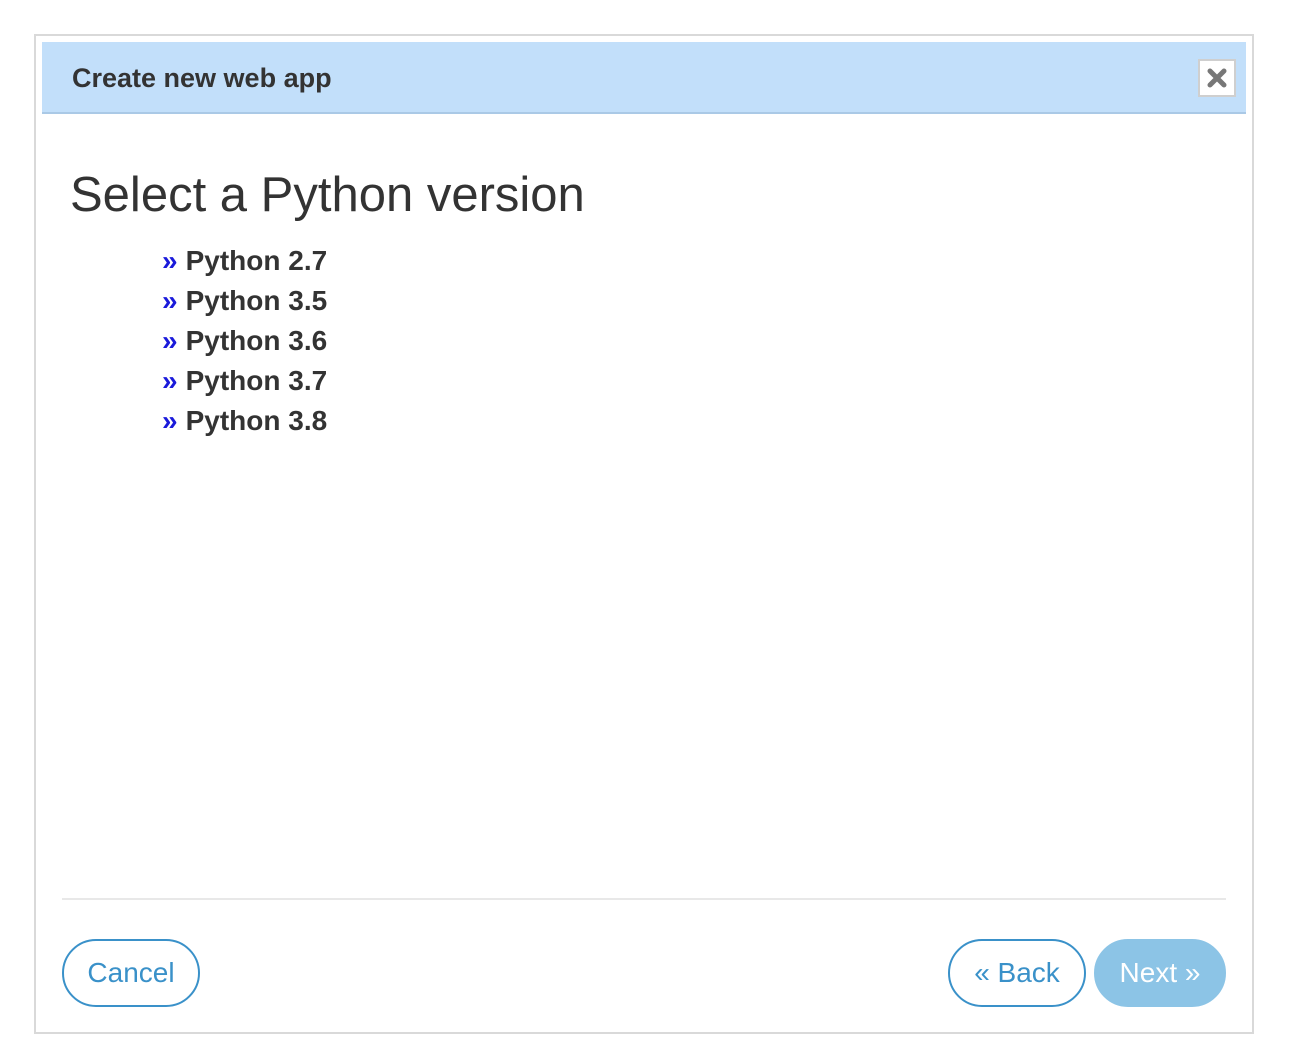 The height and width of the screenshot is (1046, 1294). Describe the element at coordinates (1160, 973) in the screenshot. I see `next-button: Next »` at that location.